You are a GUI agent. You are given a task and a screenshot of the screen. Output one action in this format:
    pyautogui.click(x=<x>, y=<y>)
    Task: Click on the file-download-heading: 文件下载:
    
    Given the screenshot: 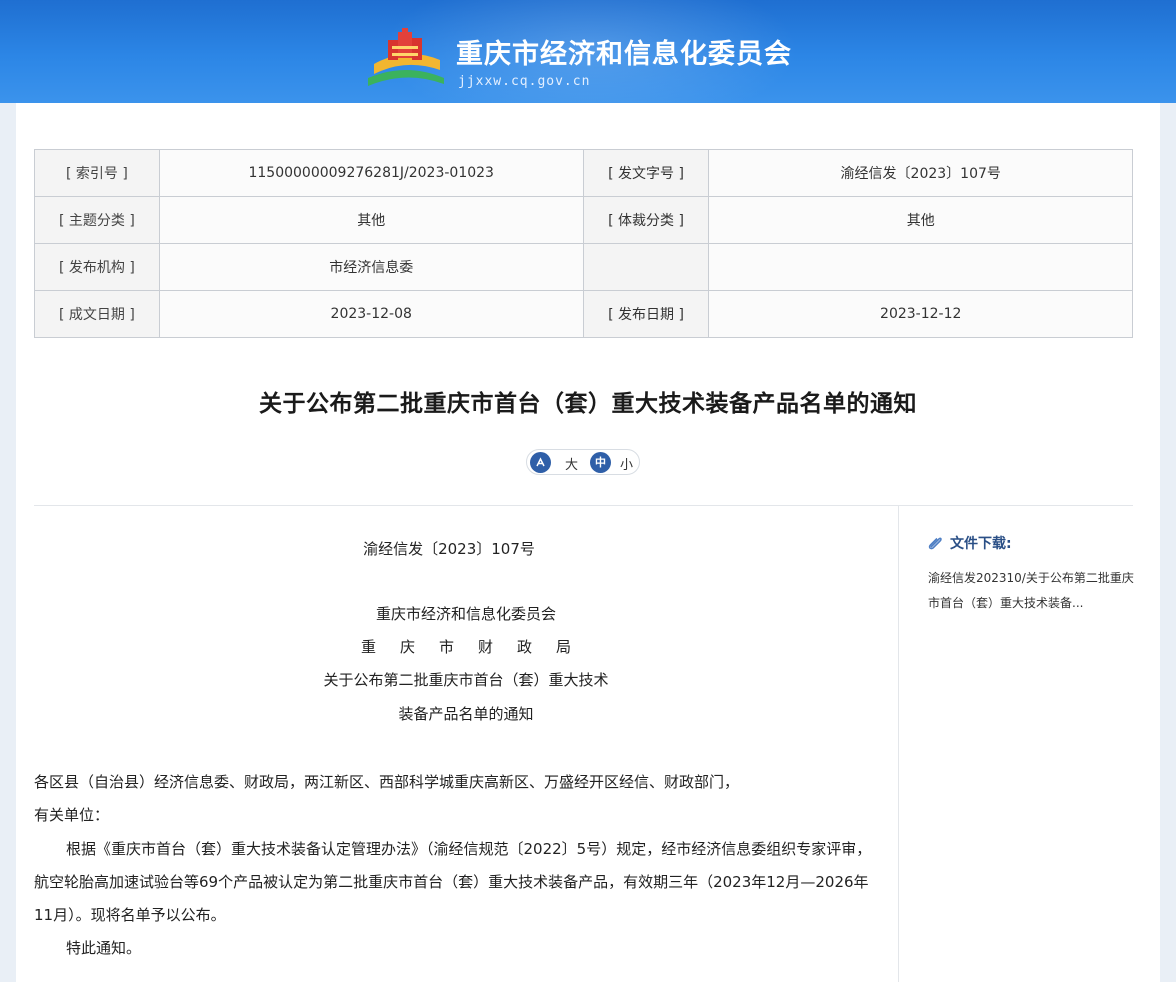 What is the action you would take?
    pyautogui.click(x=970, y=543)
    